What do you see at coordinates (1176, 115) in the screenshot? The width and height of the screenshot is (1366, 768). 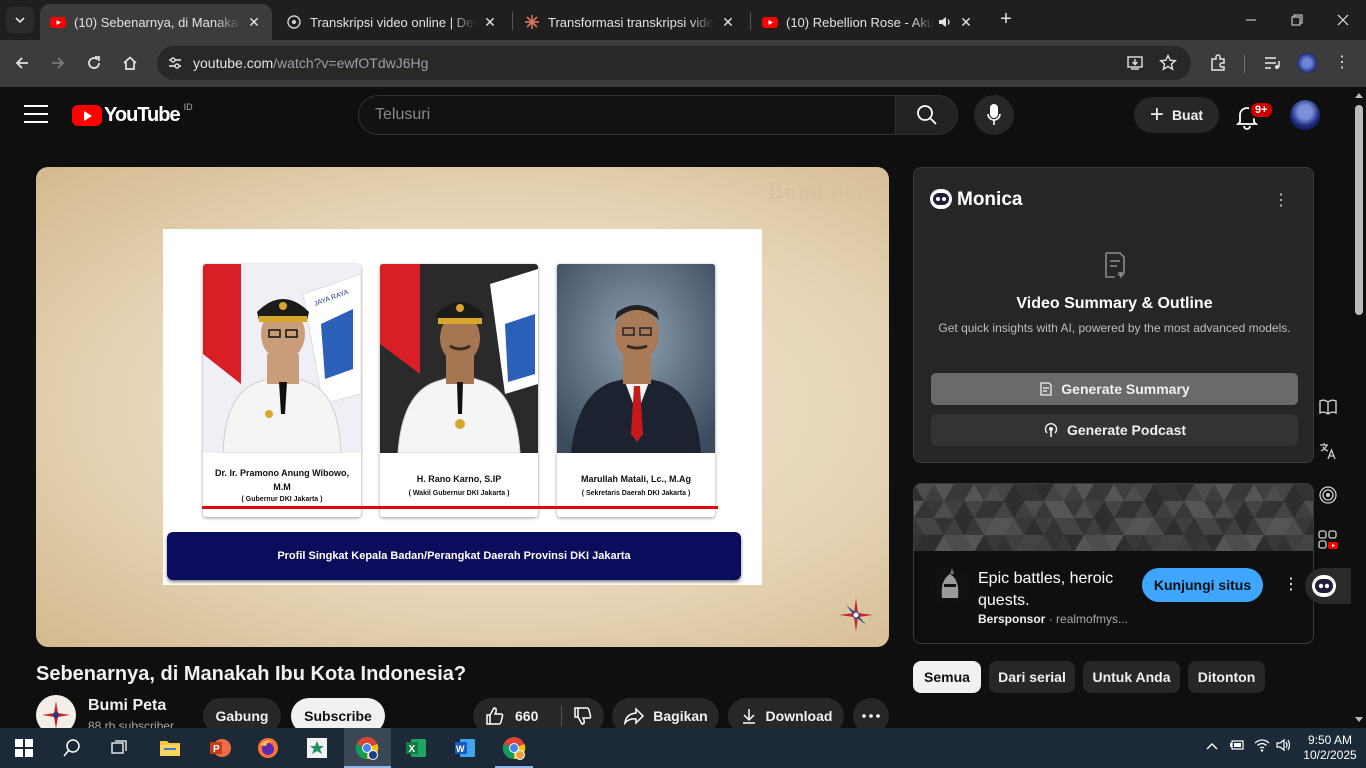 I see `create-button: + Buat` at bounding box center [1176, 115].